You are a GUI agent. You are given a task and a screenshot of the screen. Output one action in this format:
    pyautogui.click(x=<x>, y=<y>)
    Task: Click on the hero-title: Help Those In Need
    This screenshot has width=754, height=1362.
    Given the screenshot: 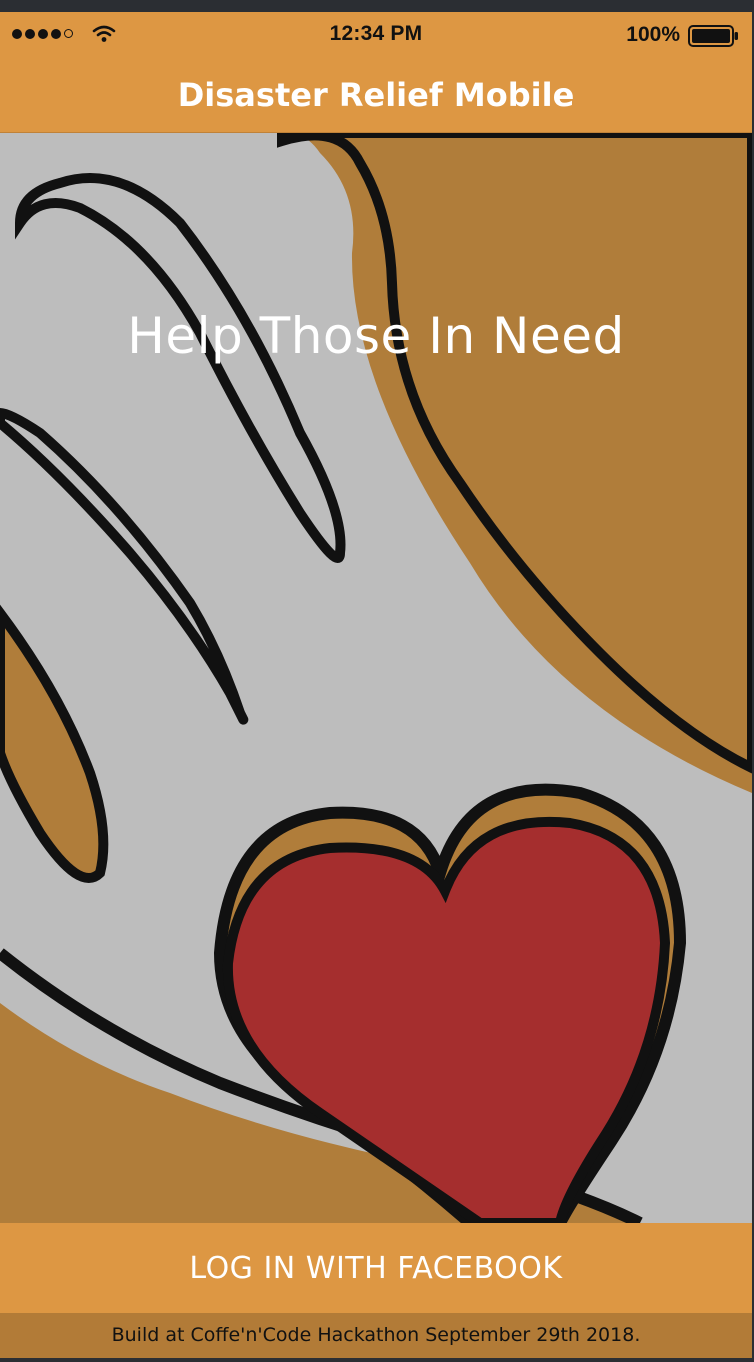 What is the action you would take?
    pyautogui.click(x=376, y=336)
    